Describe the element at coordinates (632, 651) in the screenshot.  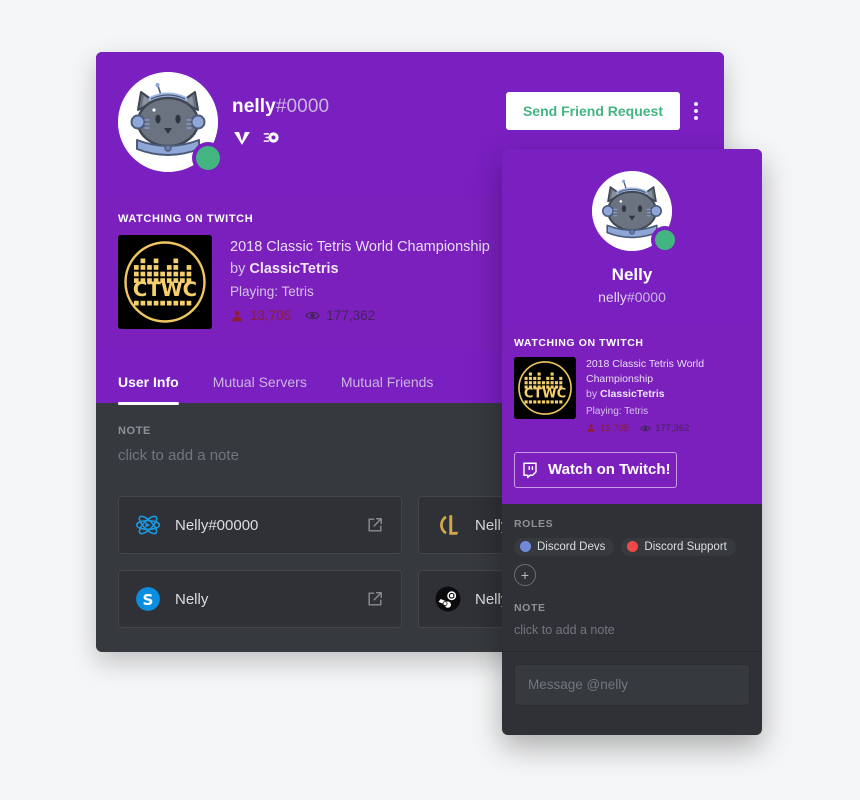
I see `divider` at that location.